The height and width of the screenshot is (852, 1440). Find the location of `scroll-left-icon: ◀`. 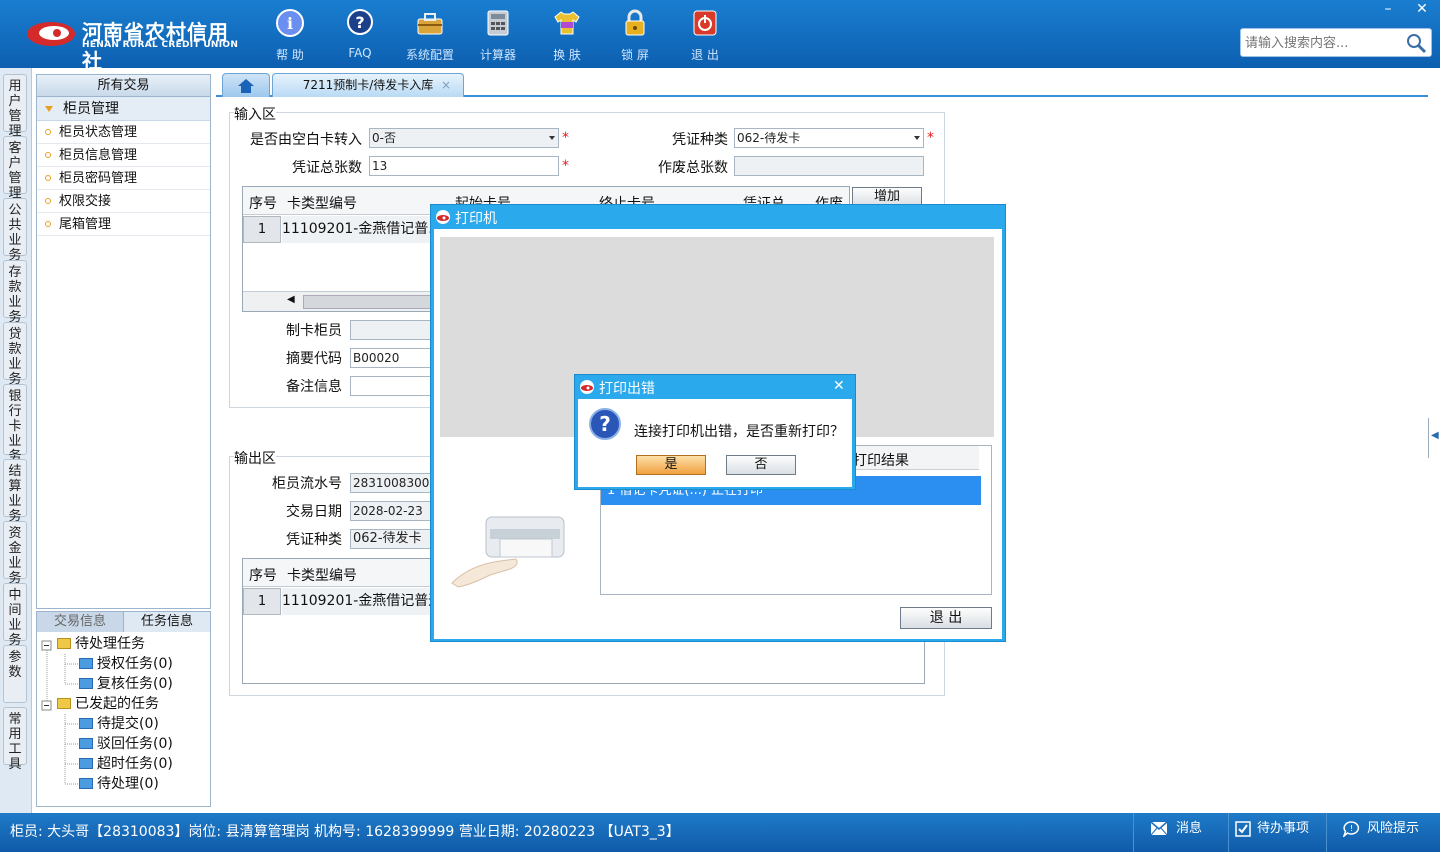

scroll-left-icon: ◀ is located at coordinates (291, 299).